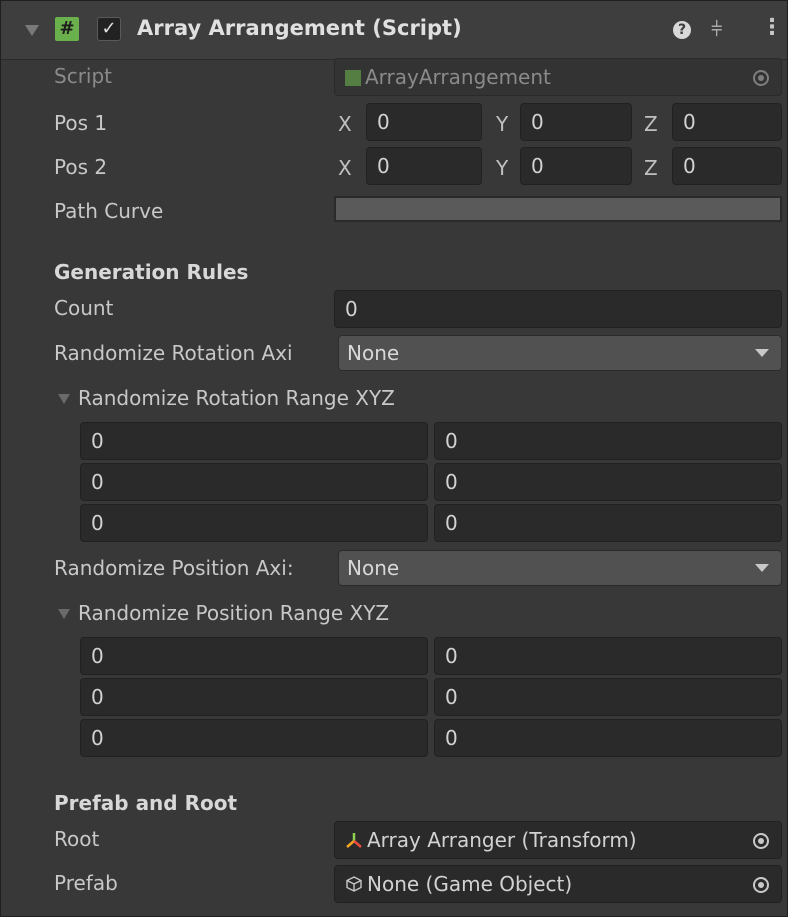 The image size is (788, 917). I want to click on prefab-value: None (Game Object), so click(470, 884).